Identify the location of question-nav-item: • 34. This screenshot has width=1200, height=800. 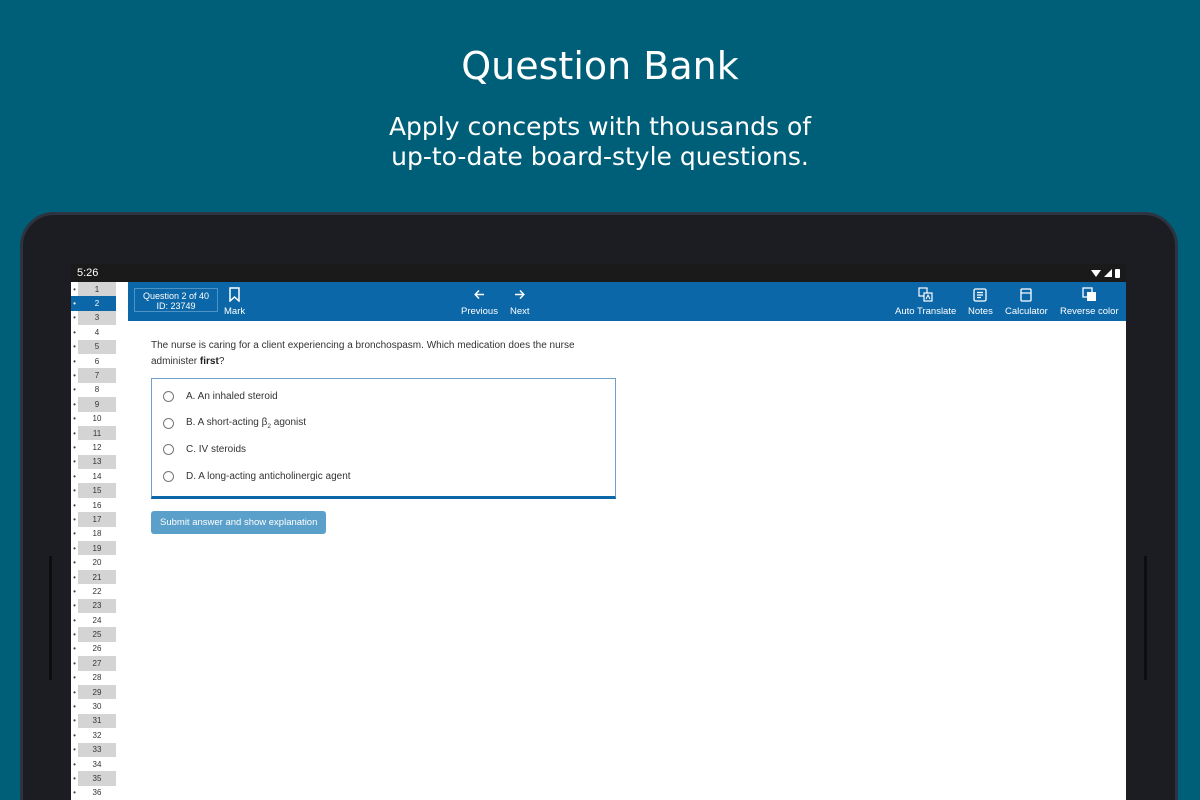
(93, 764).